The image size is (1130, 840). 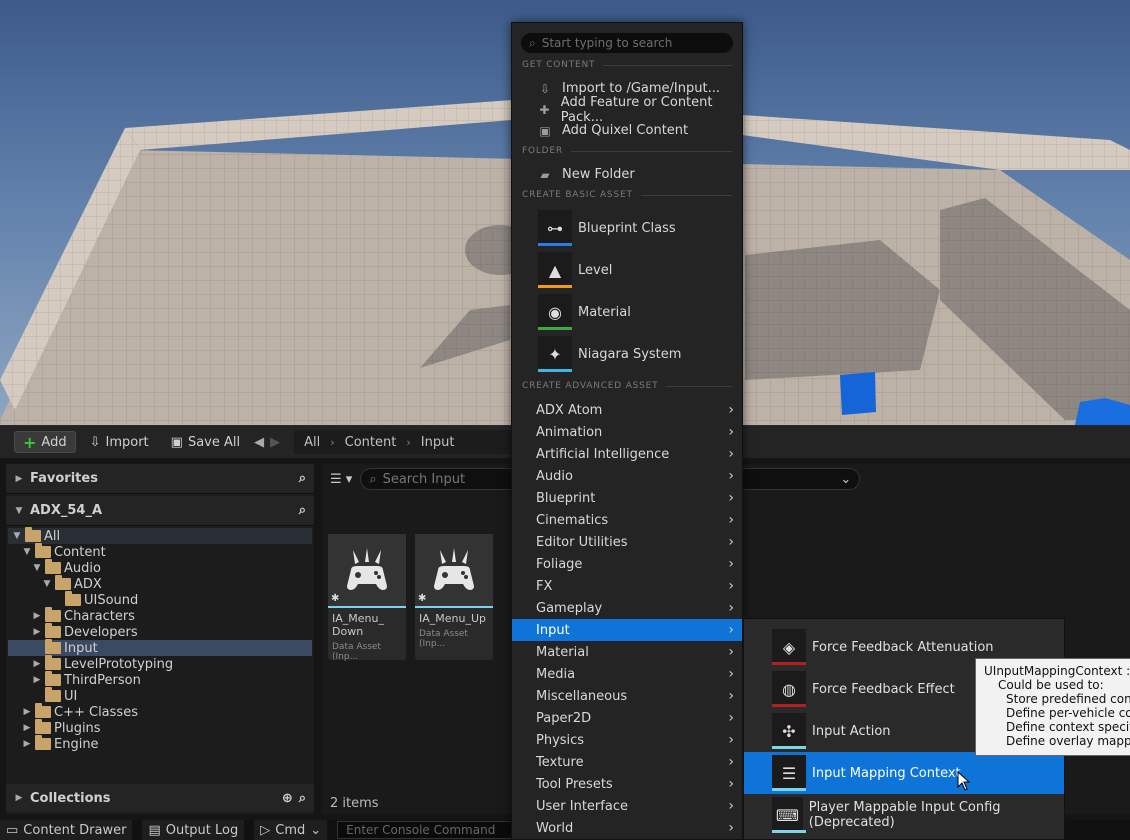 I want to click on tree-item: ▶ Engine, so click(x=160, y=743).